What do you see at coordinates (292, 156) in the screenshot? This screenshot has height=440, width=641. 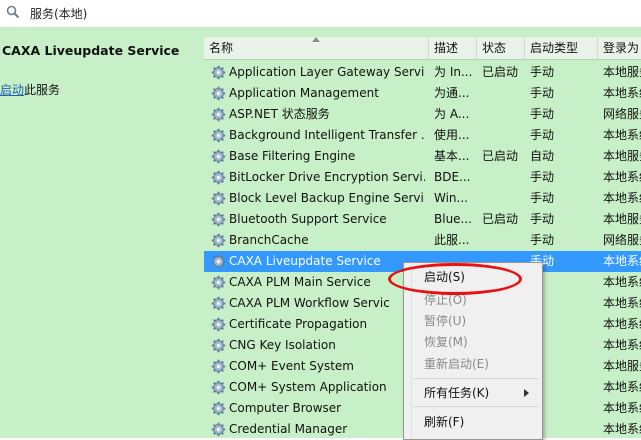 I see `service-name-cell: Base Filtering Engine` at bounding box center [292, 156].